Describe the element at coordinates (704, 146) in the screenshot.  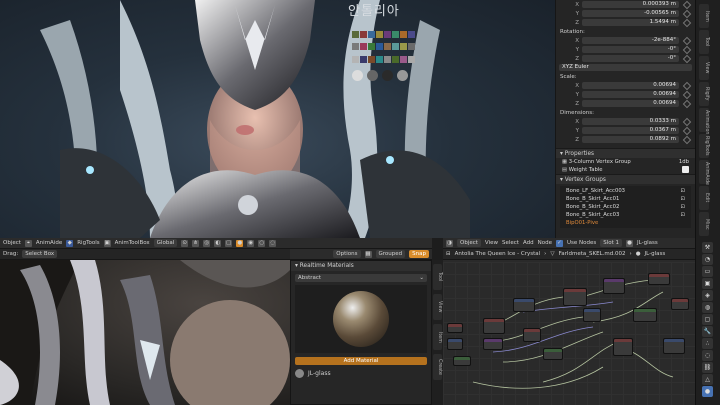
I see `tab-rigtools: RigTools` at that location.